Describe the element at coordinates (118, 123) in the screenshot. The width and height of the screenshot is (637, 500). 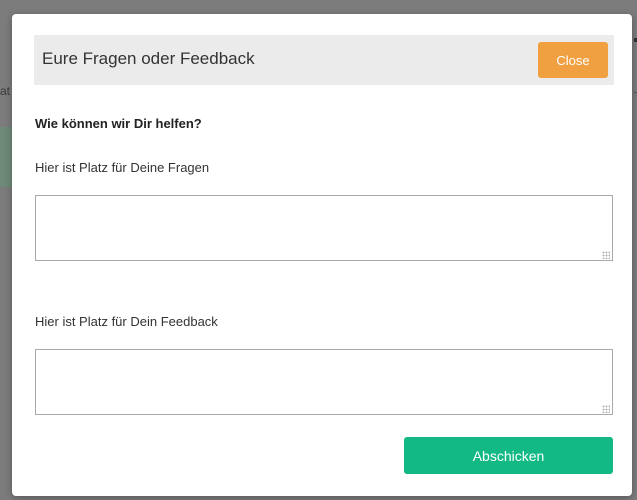
I see `help-heading: Wie können wir Dir helfen?` at that location.